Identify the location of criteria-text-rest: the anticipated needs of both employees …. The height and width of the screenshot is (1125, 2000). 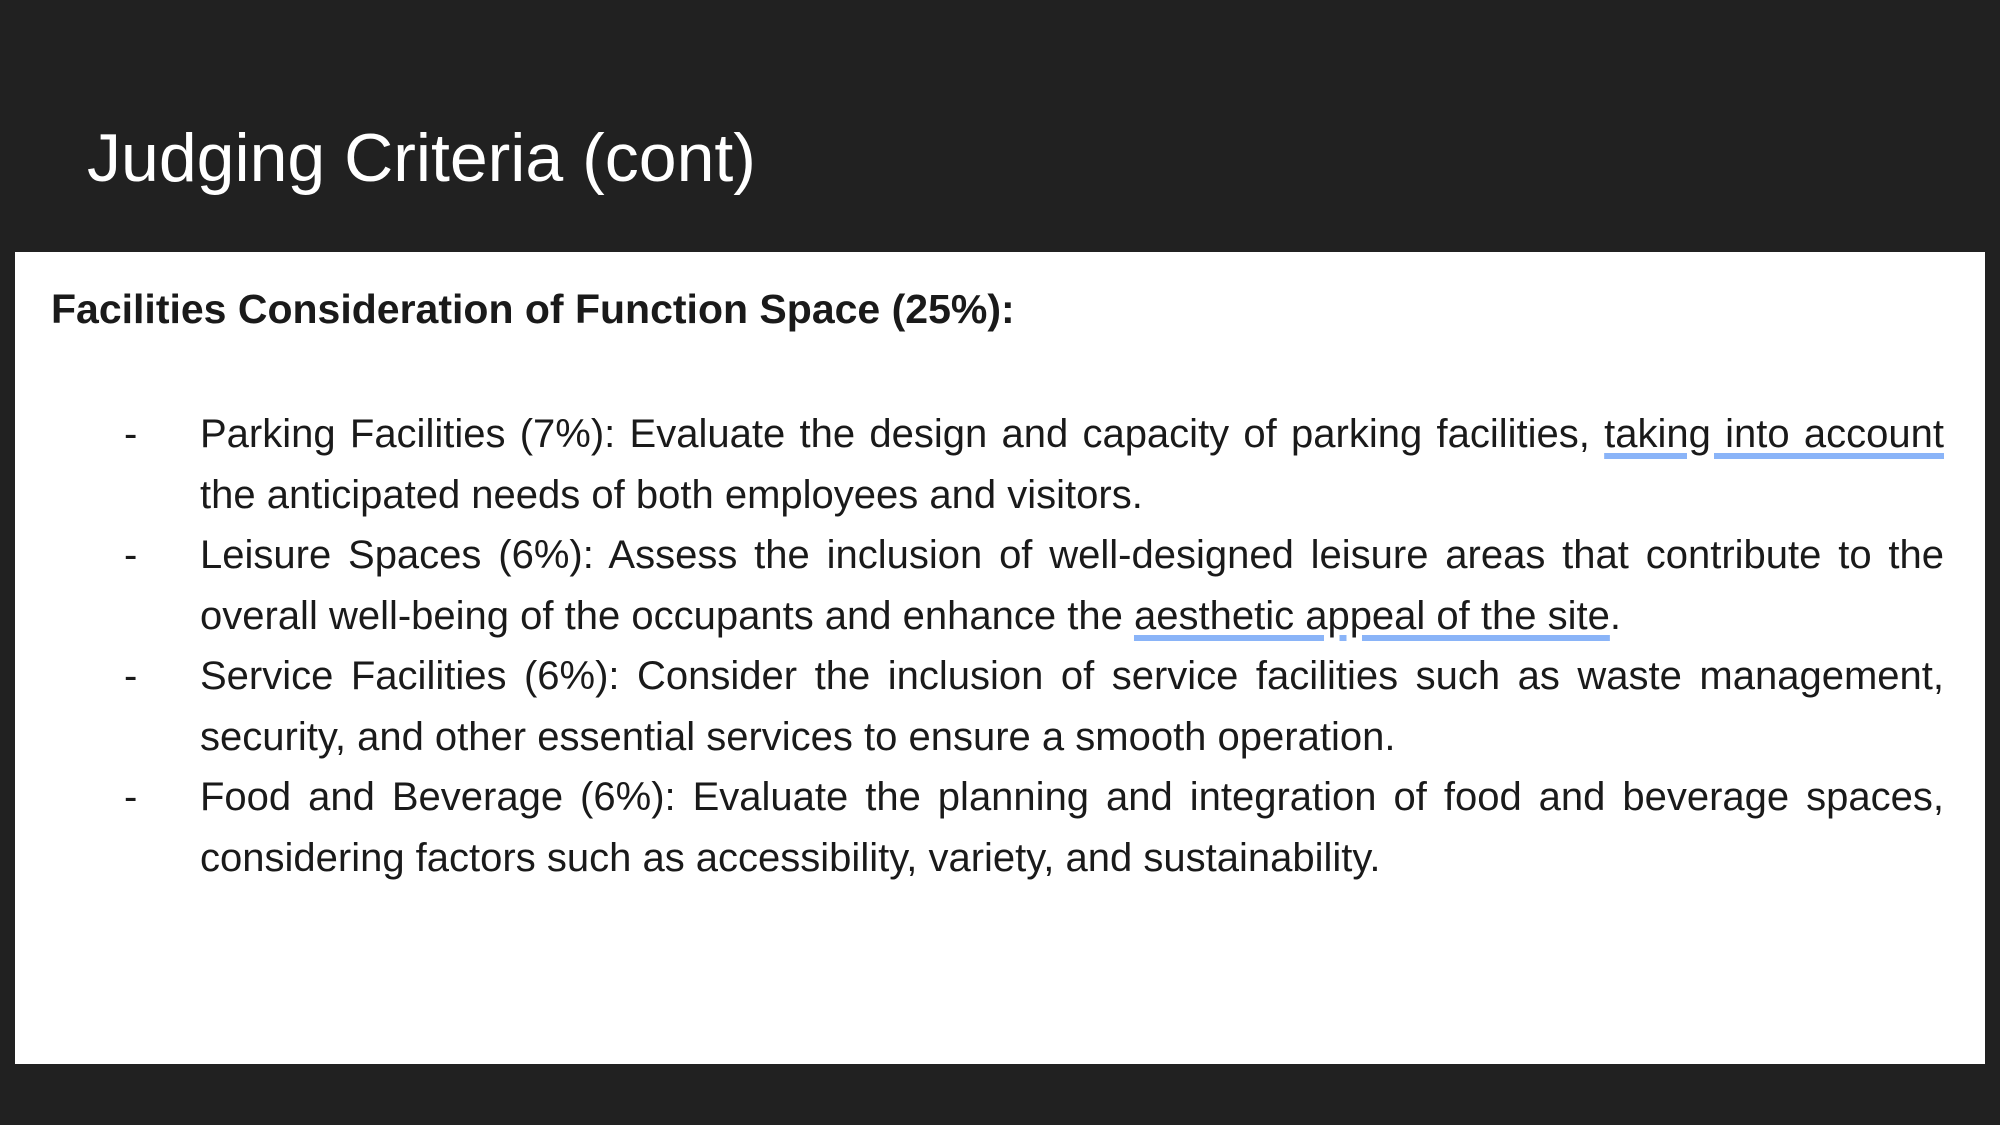
(671, 494).